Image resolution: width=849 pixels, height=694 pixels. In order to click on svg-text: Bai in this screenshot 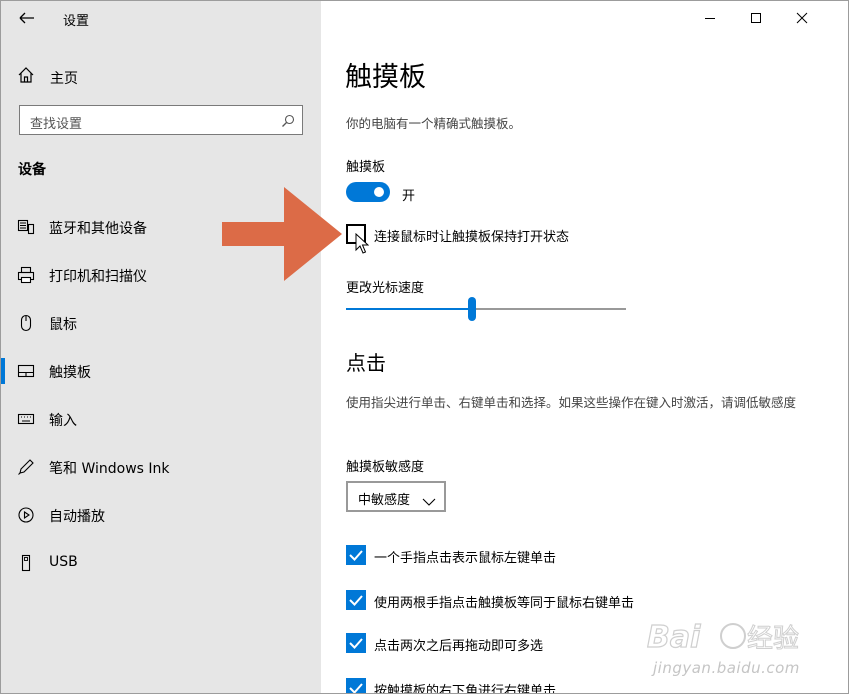, I will do `click(674, 637)`.